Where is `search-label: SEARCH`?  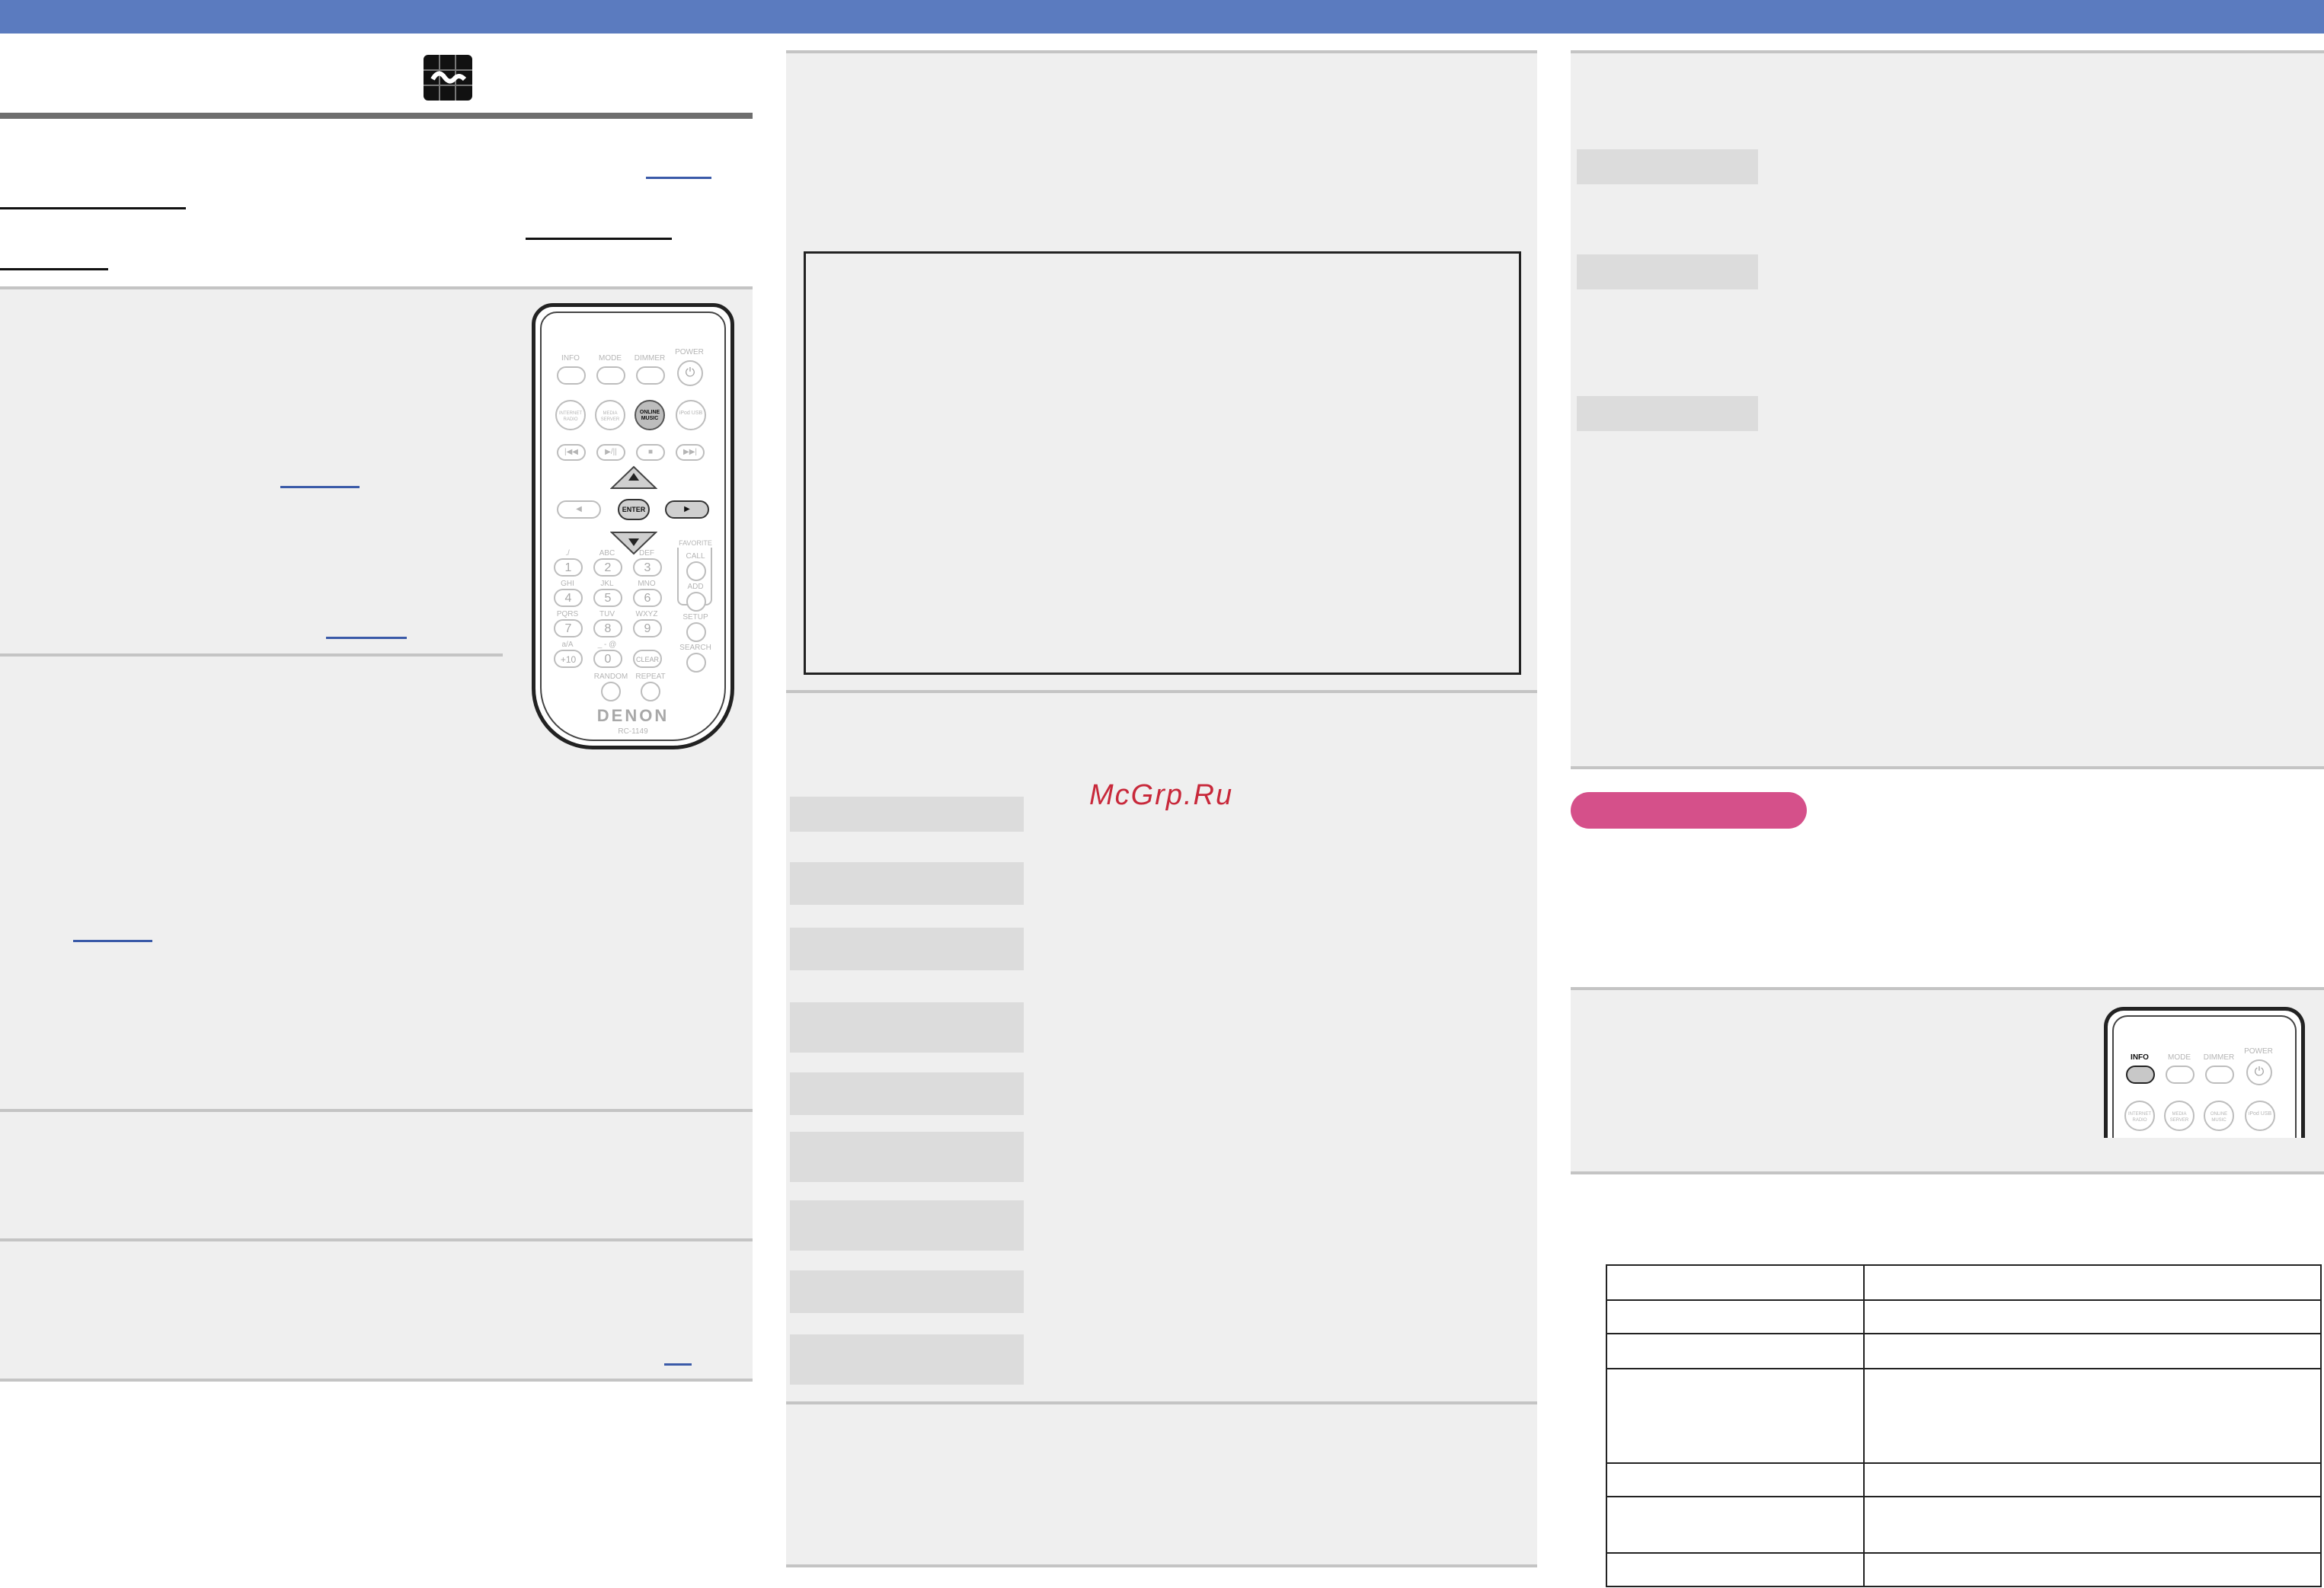 search-label: SEARCH is located at coordinates (695, 648).